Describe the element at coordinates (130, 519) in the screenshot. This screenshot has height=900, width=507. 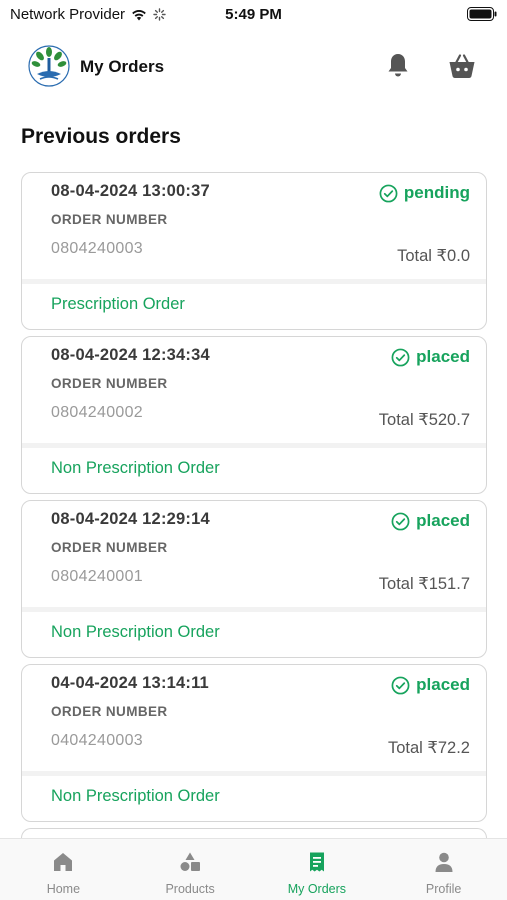
I see `order-datetime: 08-04-2024 12:29:14` at that location.